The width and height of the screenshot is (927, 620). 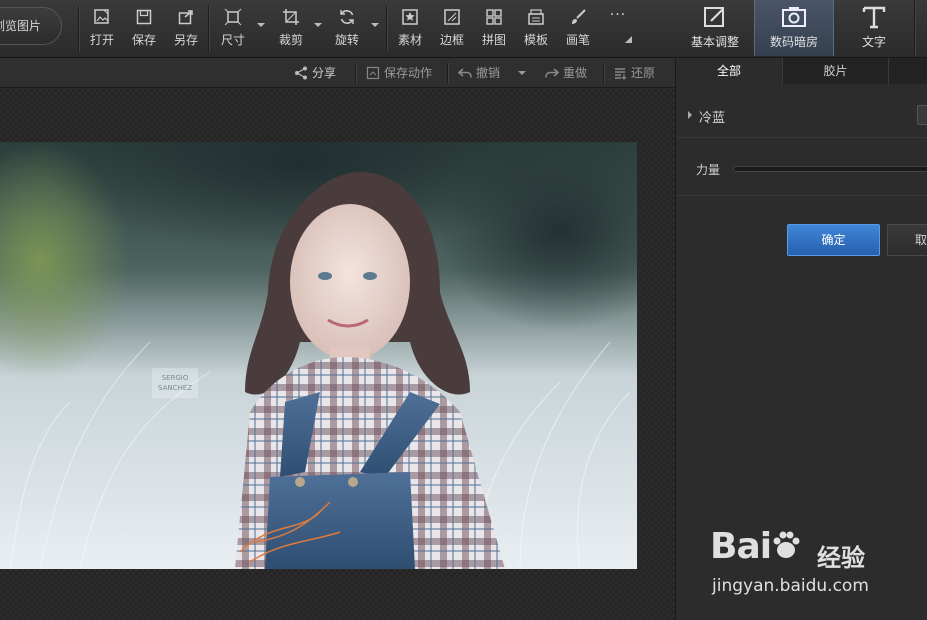 What do you see at coordinates (522, 73) in the screenshot?
I see `undo-dropdown-icon` at bounding box center [522, 73].